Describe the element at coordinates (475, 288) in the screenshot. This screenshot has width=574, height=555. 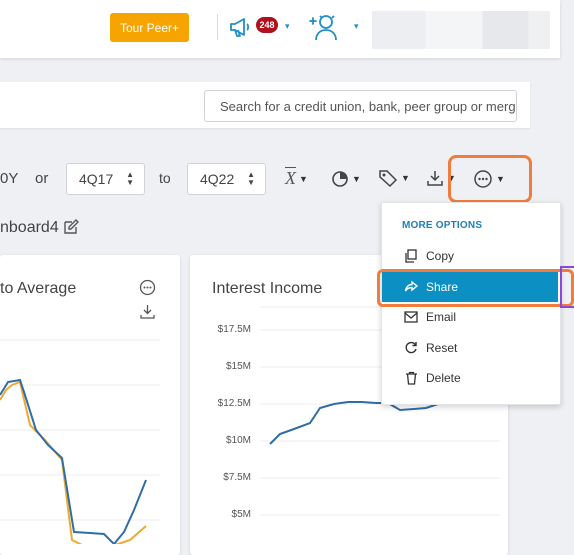
I see `share-highlight` at that location.